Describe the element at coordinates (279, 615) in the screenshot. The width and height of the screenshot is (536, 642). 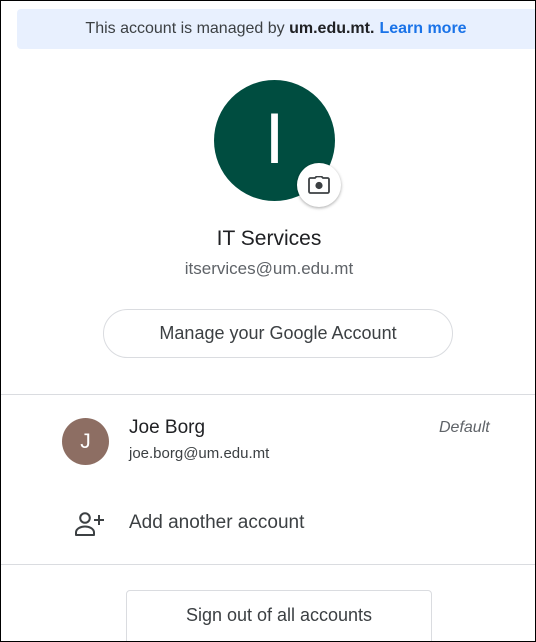
I see `sign-out-all-button: Sign out of all accounts` at that location.